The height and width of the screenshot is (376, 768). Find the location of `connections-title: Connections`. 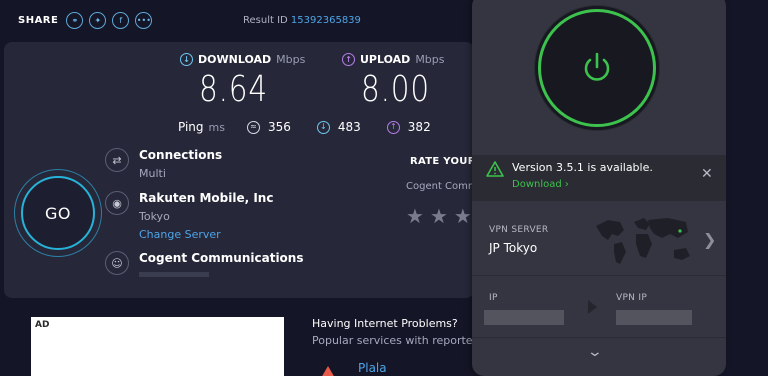

connections-title: Connections is located at coordinates (180, 155).